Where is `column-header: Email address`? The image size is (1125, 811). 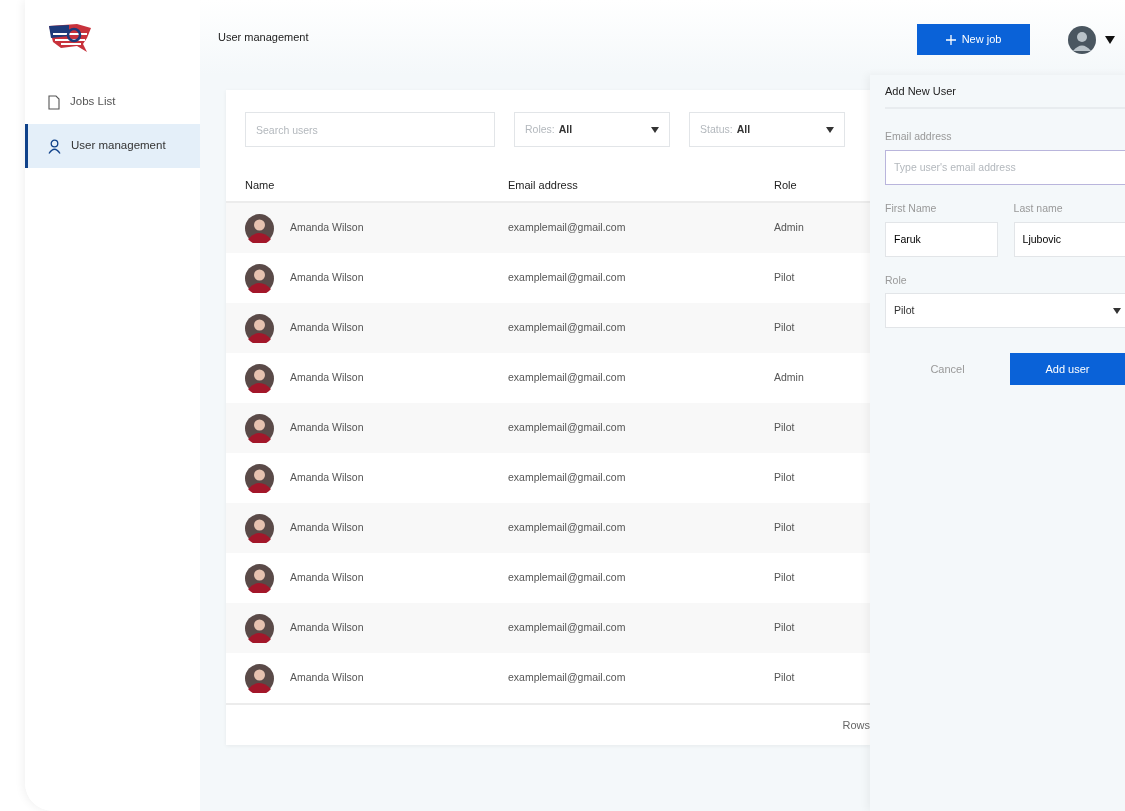 column-header: Email address is located at coordinates (543, 186).